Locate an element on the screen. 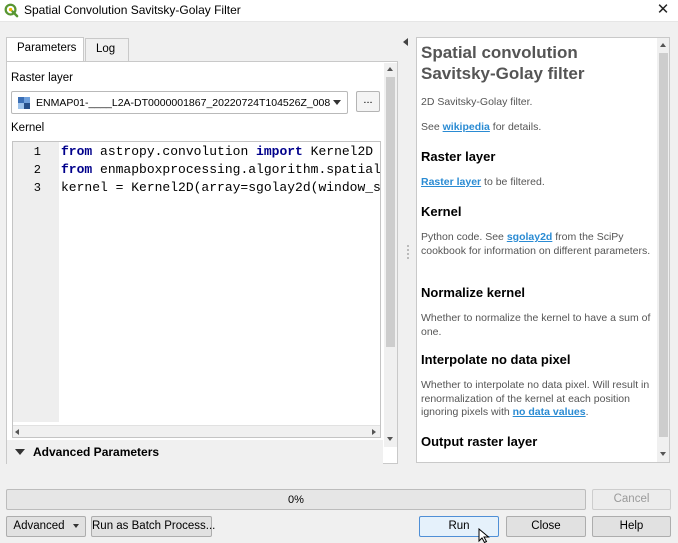 The width and height of the screenshot is (678, 543). help-text: See is located at coordinates (432, 127).